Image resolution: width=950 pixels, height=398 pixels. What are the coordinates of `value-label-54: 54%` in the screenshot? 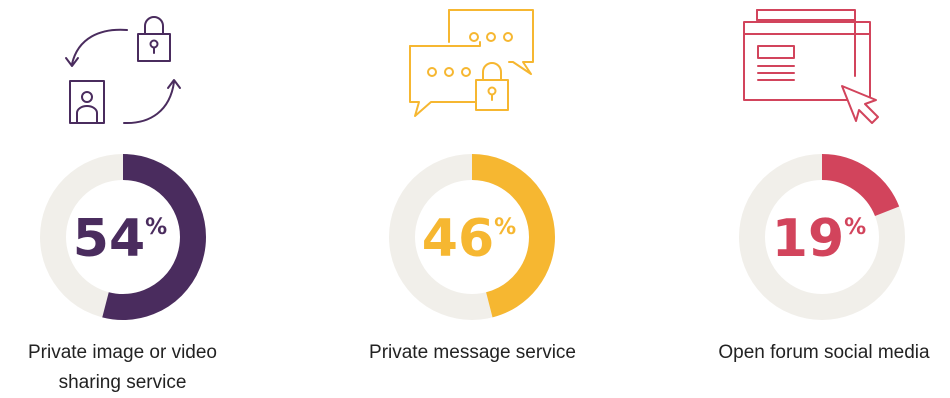 It's located at (120, 239).